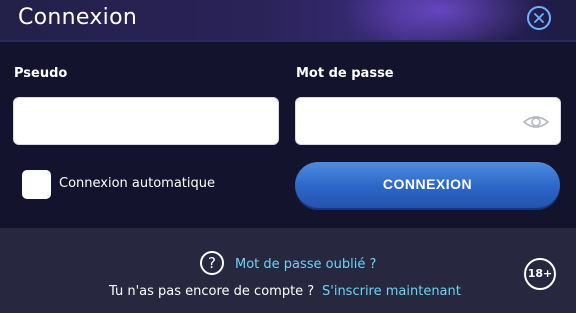  What do you see at coordinates (288, 21) in the screenshot?
I see `modal-header: Connexion` at bounding box center [288, 21].